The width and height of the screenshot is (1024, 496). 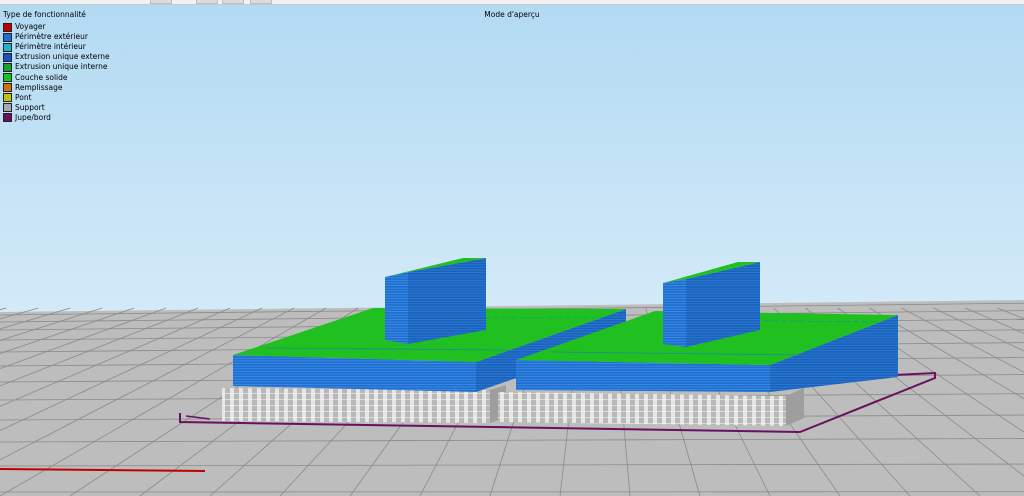 What do you see at coordinates (23, 97) in the screenshot?
I see `legend-item-label: Pont` at bounding box center [23, 97].